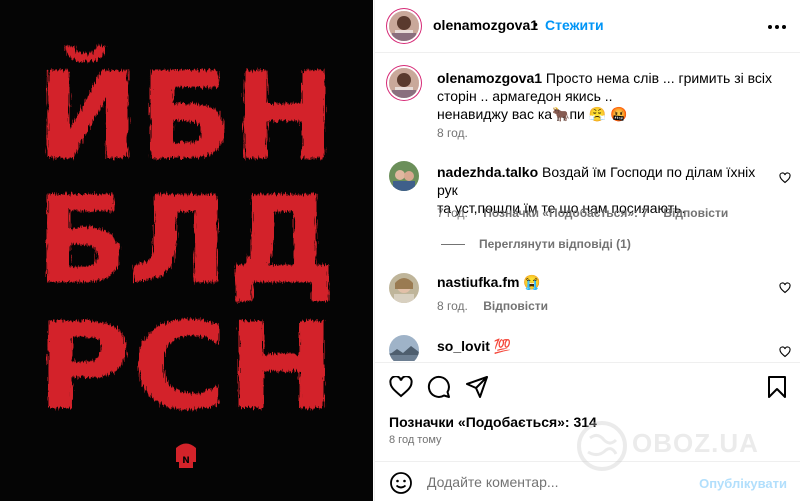 The height and width of the screenshot is (502, 800). What do you see at coordinates (439, 389) in the screenshot?
I see `comment-bubble-icon` at bounding box center [439, 389].